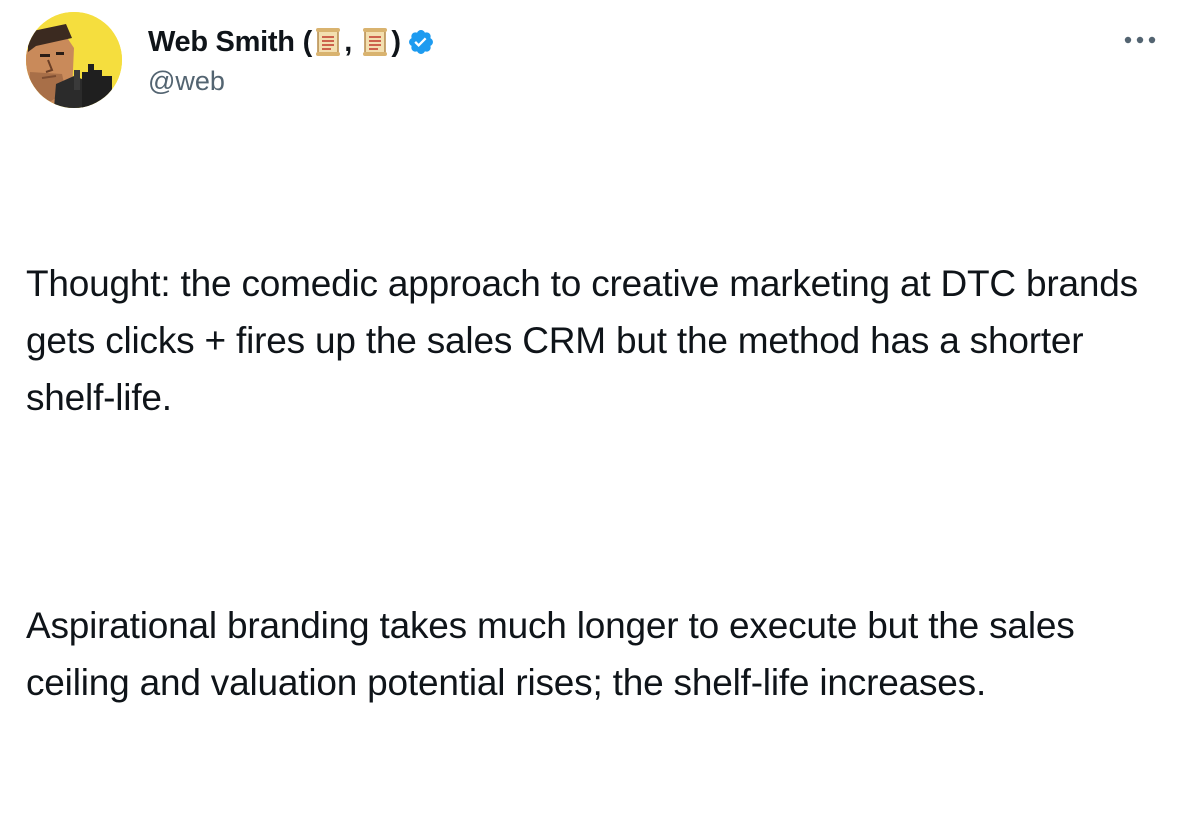  Describe the element at coordinates (396, 41) in the screenshot. I see `name-close-paren: )` at that location.